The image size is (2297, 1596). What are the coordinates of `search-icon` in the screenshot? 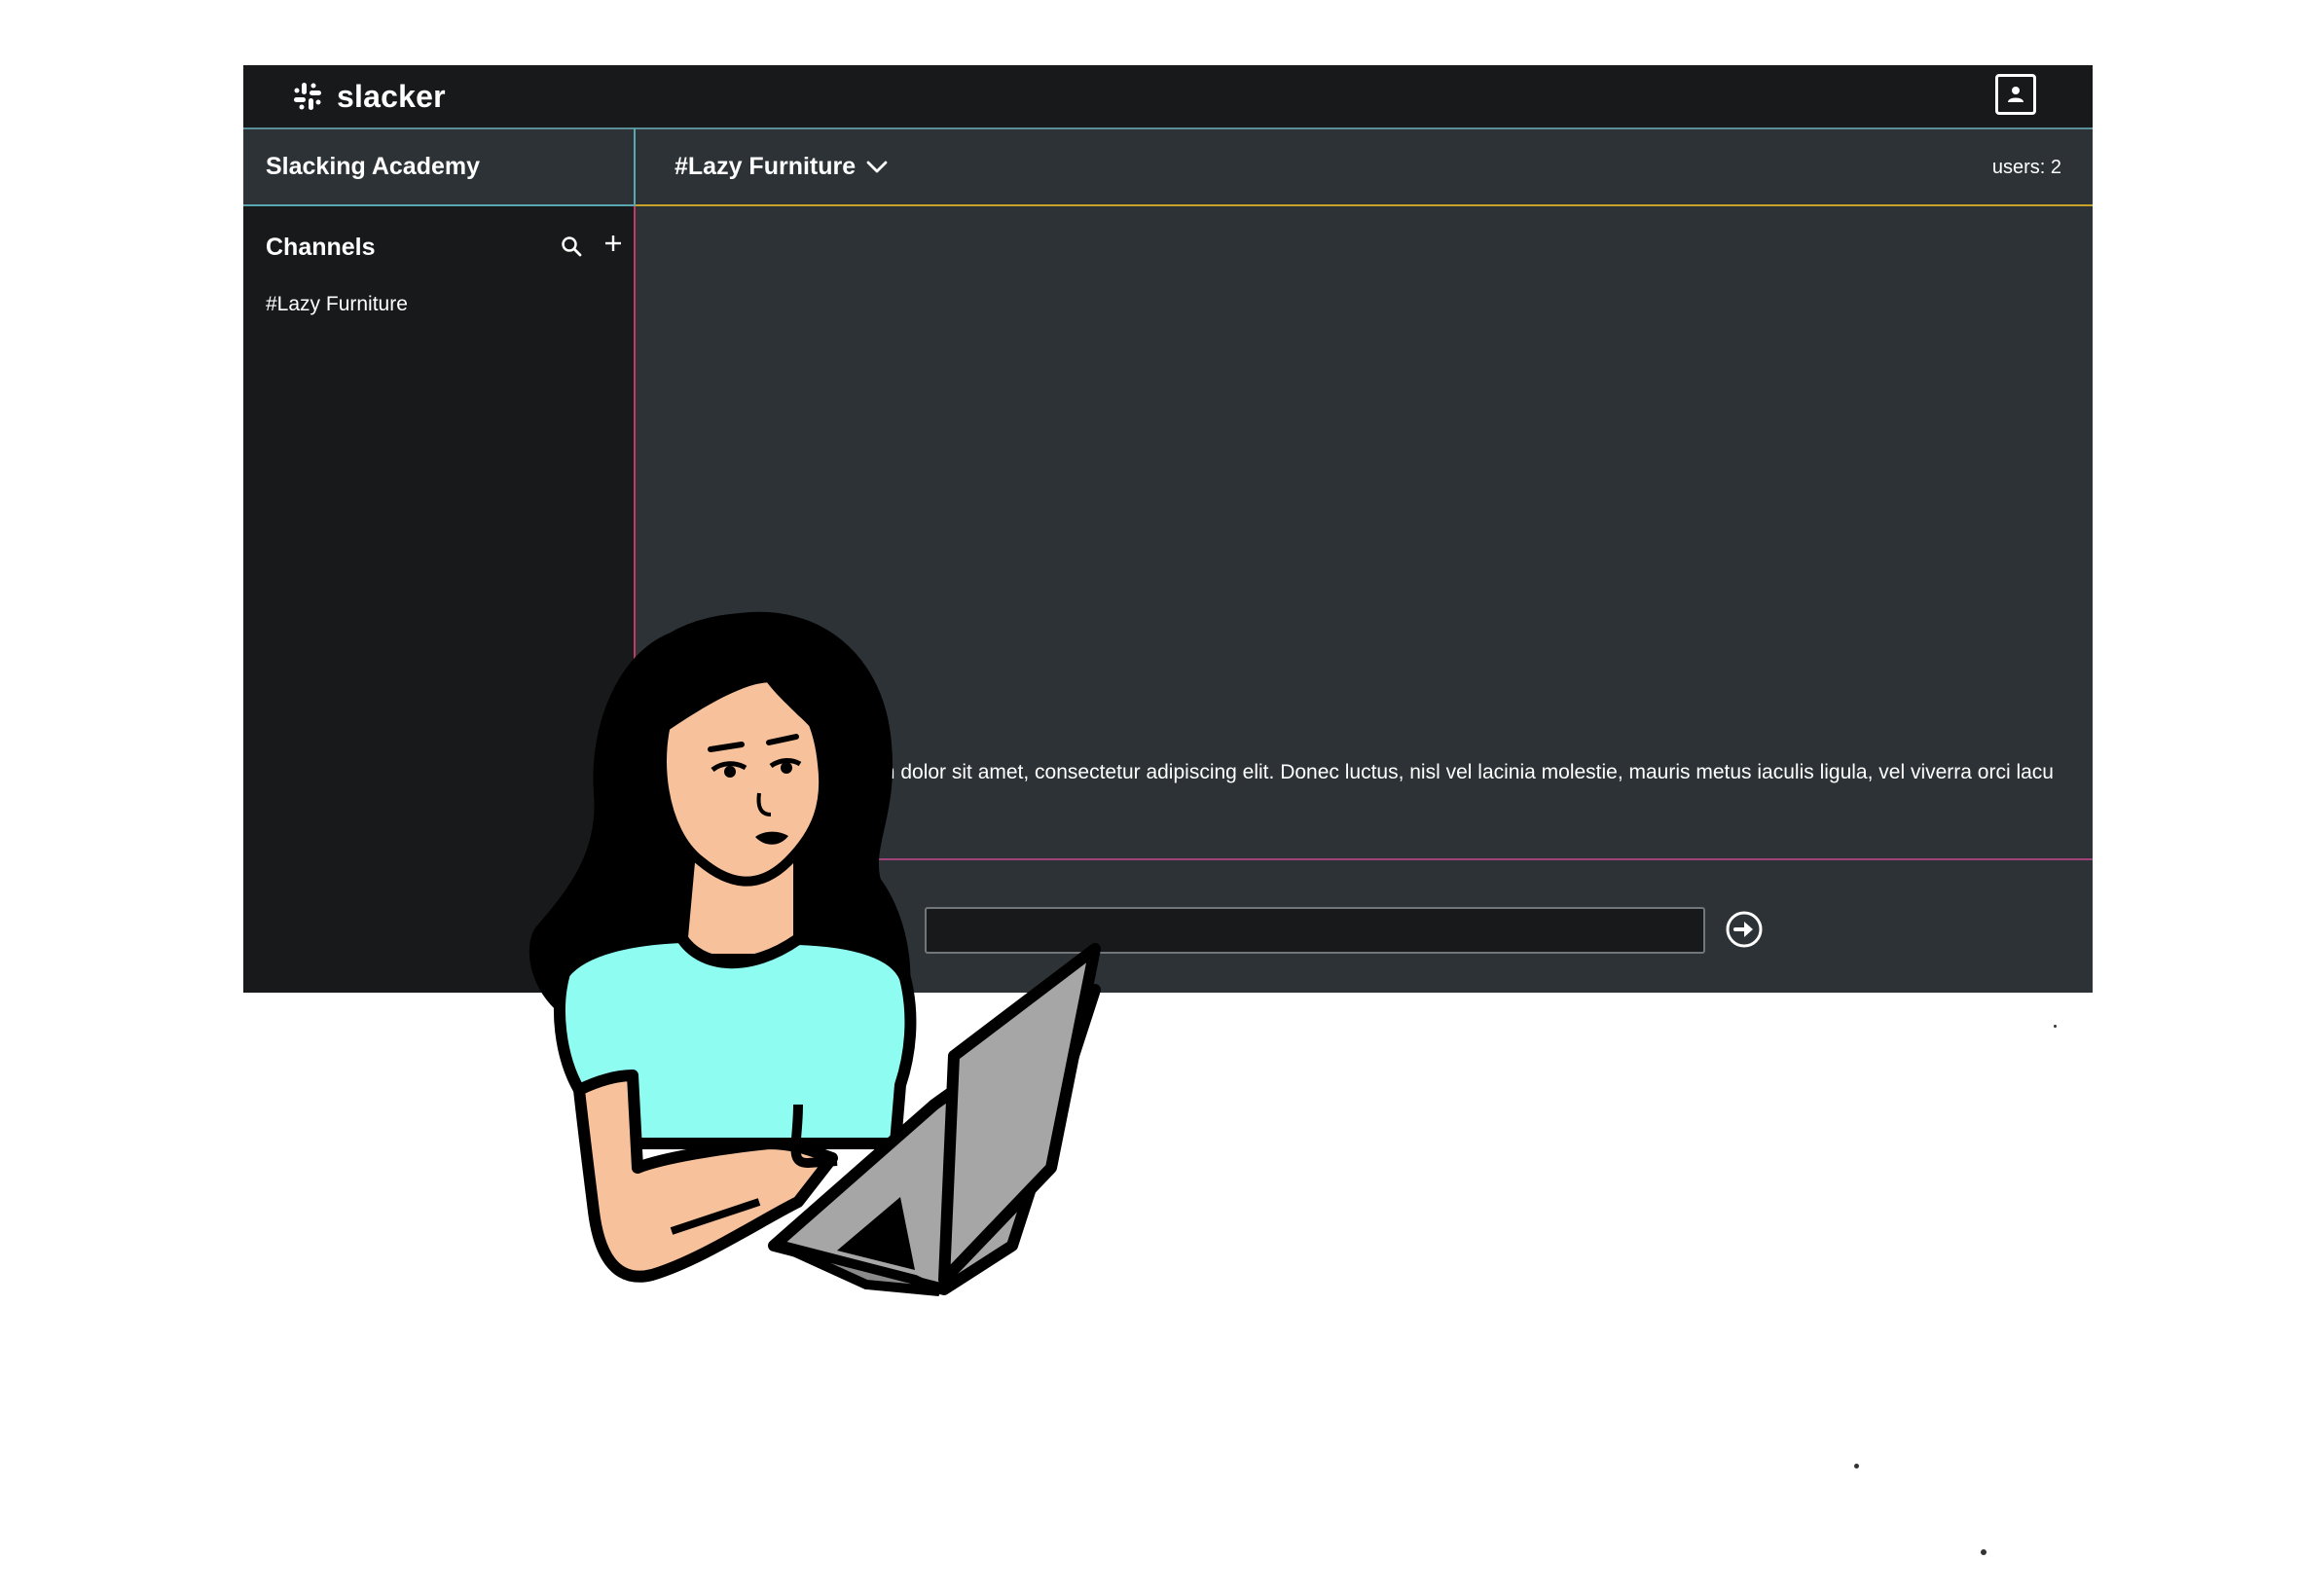 It's located at (572, 246).